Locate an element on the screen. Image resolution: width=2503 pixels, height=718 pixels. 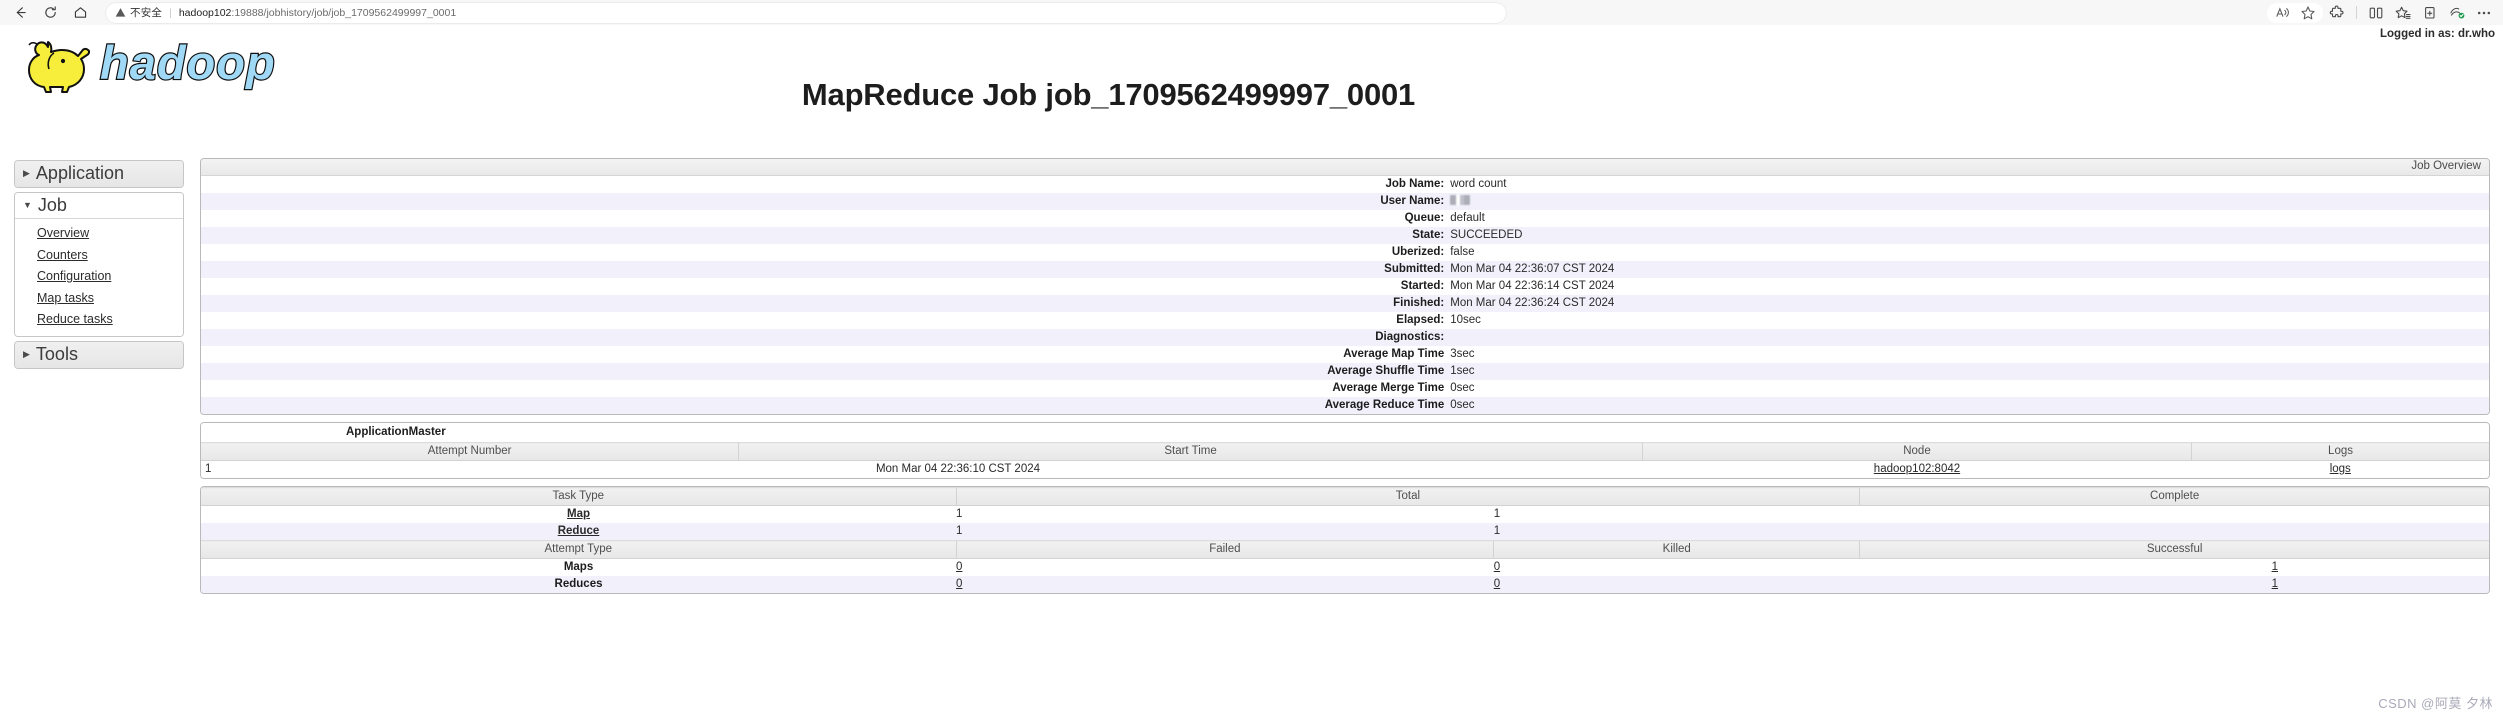
table-row: Elapsed: 10sec is located at coordinates (1345, 320).